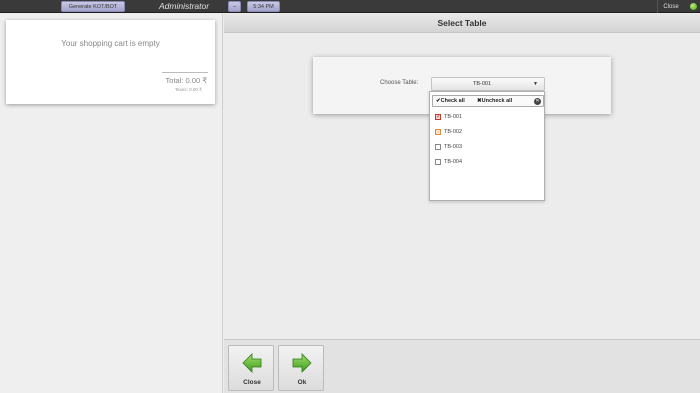 The width and height of the screenshot is (700, 393). I want to click on cart-taxes: Taxes: 0.00 ₹, so click(188, 89).